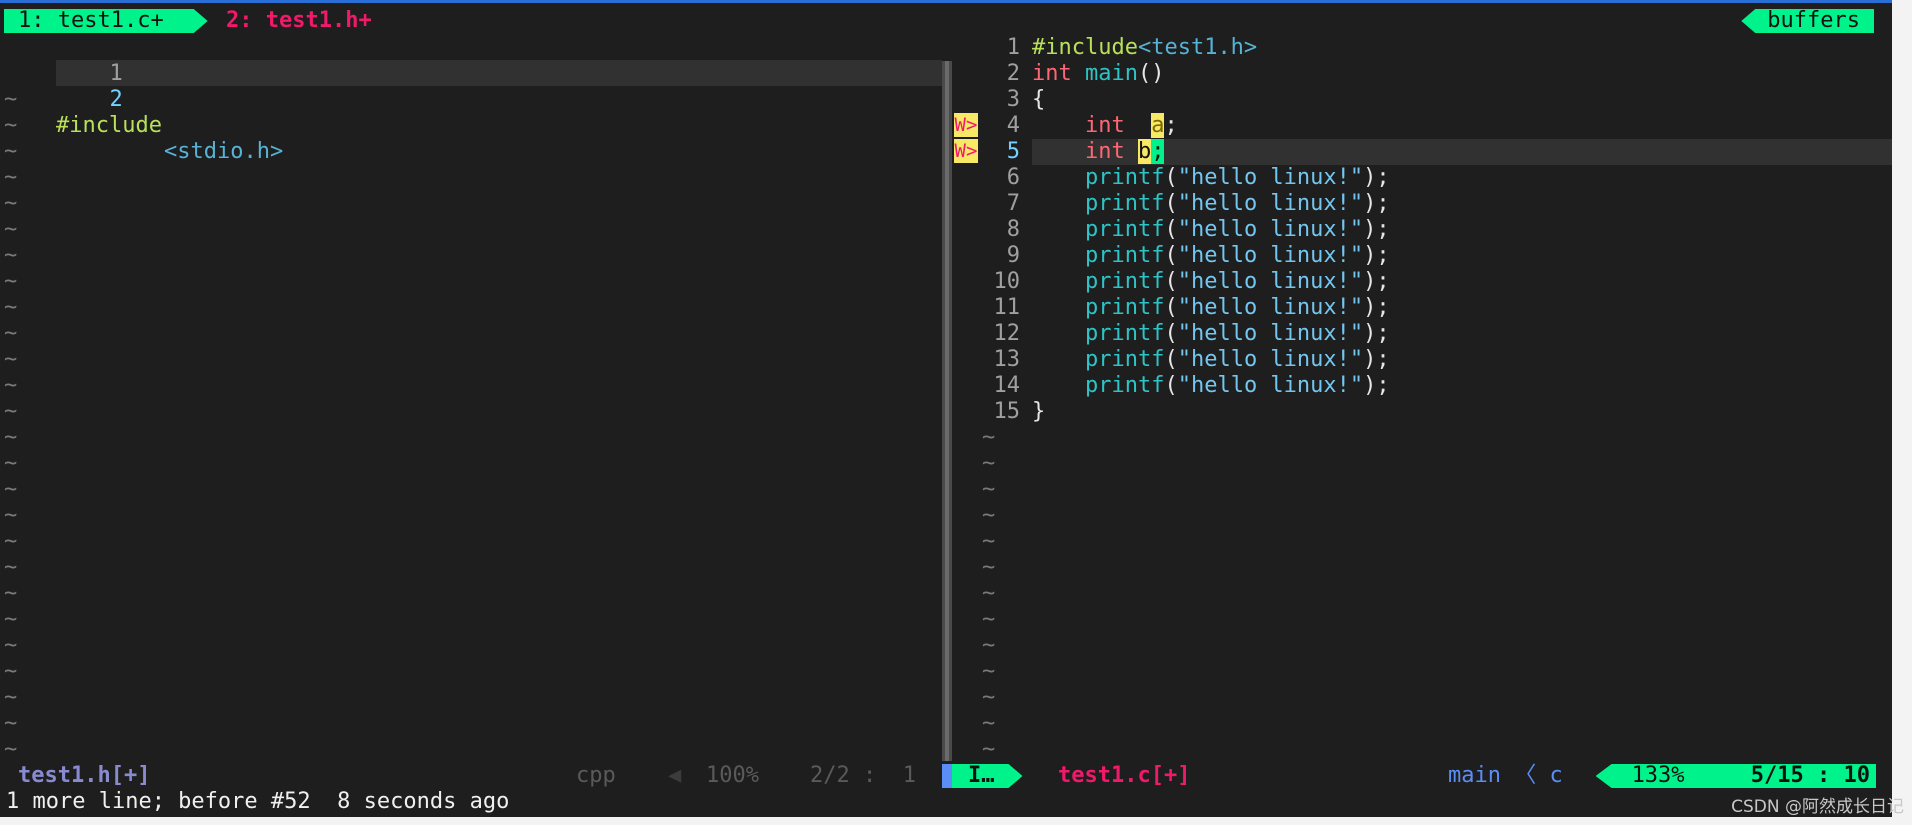  What do you see at coordinates (299, 21) in the screenshot?
I see `tab-test1-h: 2: test1.h+` at bounding box center [299, 21].